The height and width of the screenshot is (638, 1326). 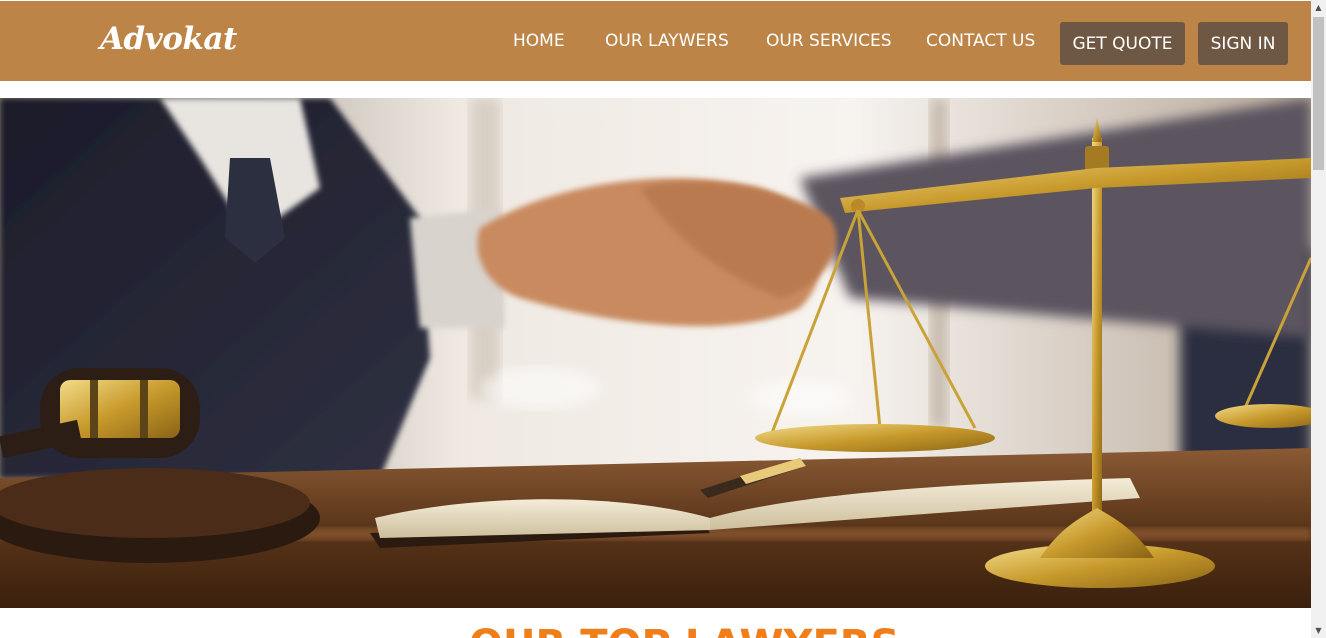 I want to click on scroll-up-arrow-icon: ▲, so click(x=1318, y=7).